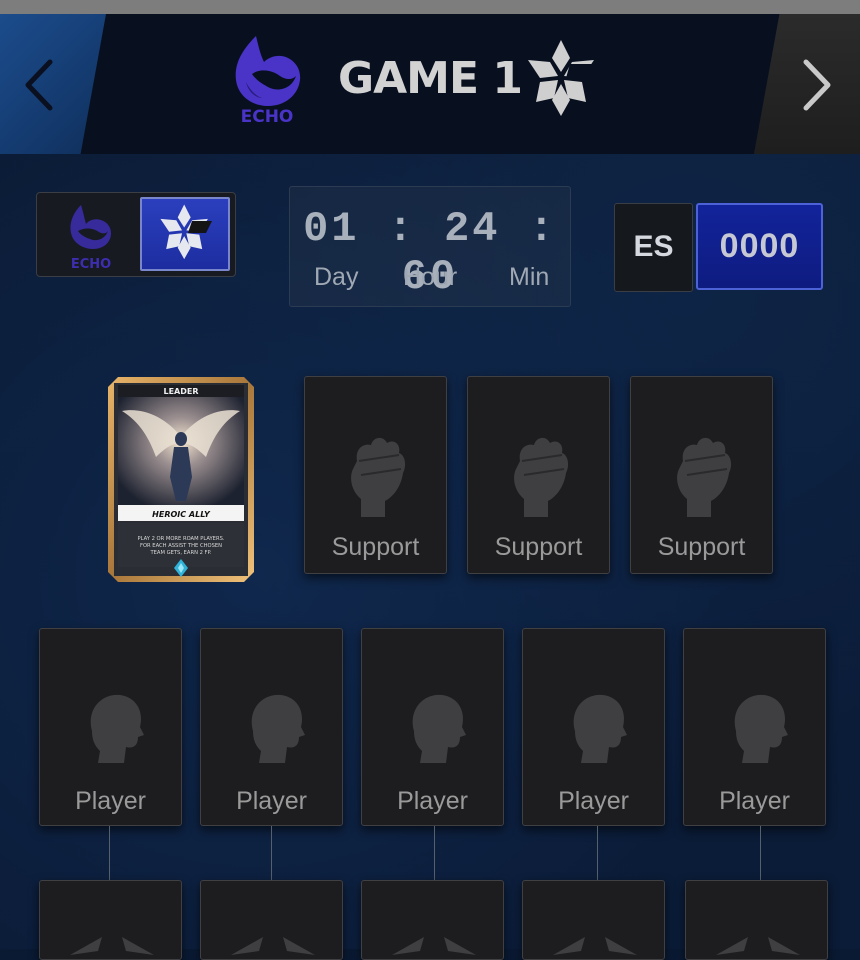 The height and width of the screenshot is (960, 860). What do you see at coordinates (39, 85) in the screenshot?
I see `chevron-left-icon` at bounding box center [39, 85].